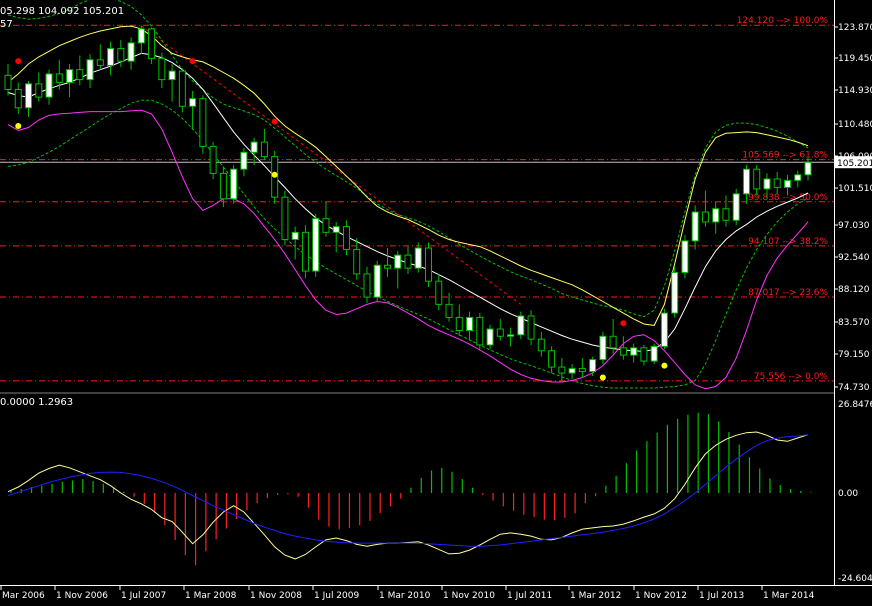 The image size is (872, 606). Describe the element at coordinates (791, 377) in the screenshot. I see `fib-level-label: 75.556 --> 0.0%` at that location.